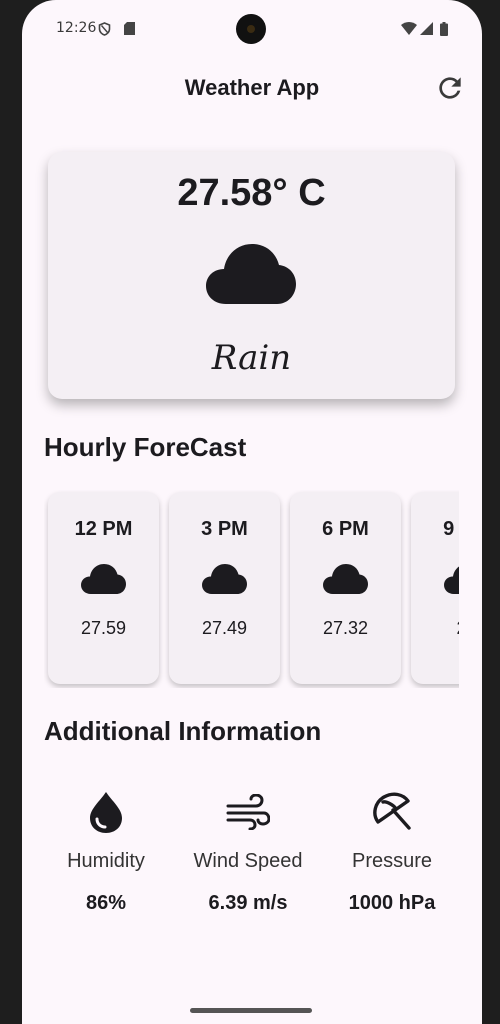 The height and width of the screenshot is (1024, 500). I want to click on forecast-time: 9 PM, so click(451, 529).